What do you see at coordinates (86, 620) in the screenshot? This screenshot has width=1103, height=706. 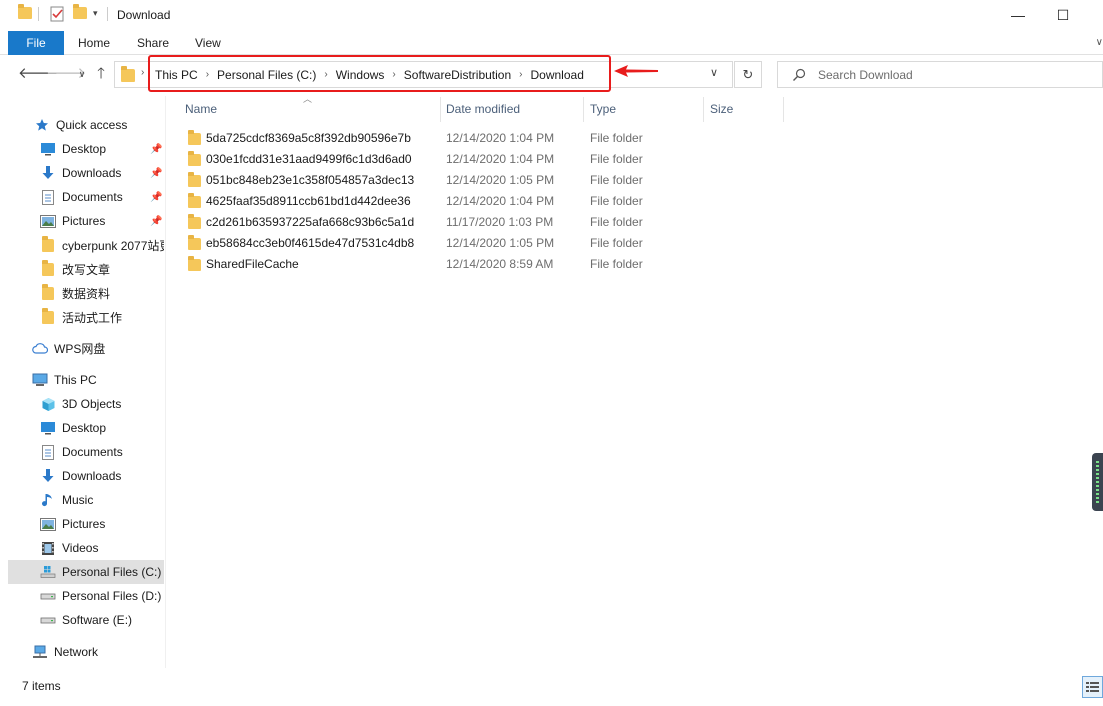 I see `nav-drive-e: Software (E:)` at bounding box center [86, 620].